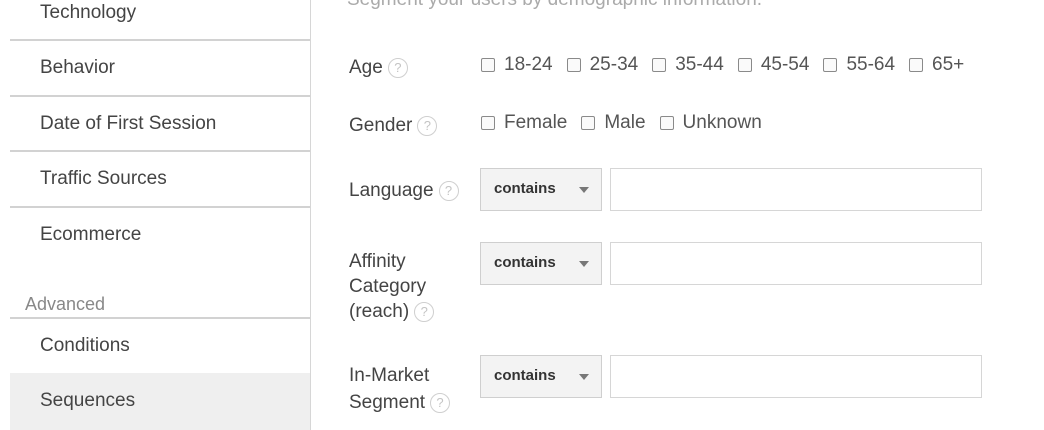  Describe the element at coordinates (389, 375) in the screenshot. I see `in-market-label-line1: In-Market` at that location.